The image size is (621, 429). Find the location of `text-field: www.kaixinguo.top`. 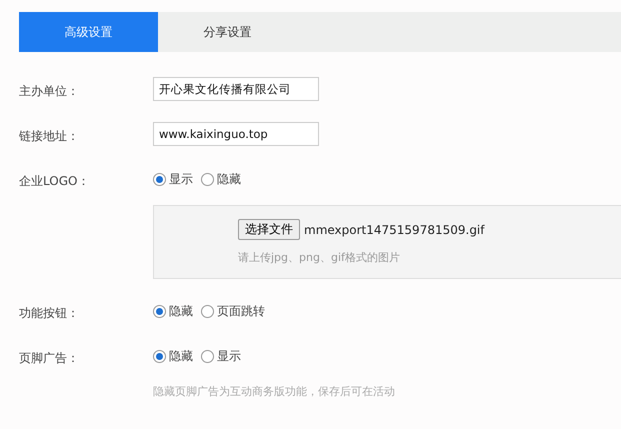

text-field: www.kaixinguo.top is located at coordinates (236, 134).